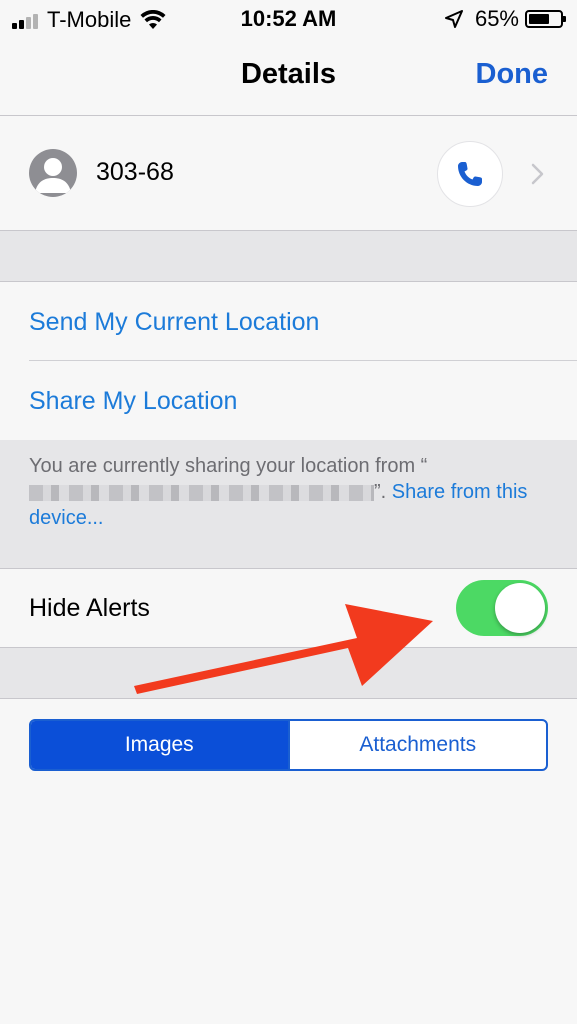  I want to click on status-bar: T-Mobile 10:52 AM 65%, so click(288, 19).